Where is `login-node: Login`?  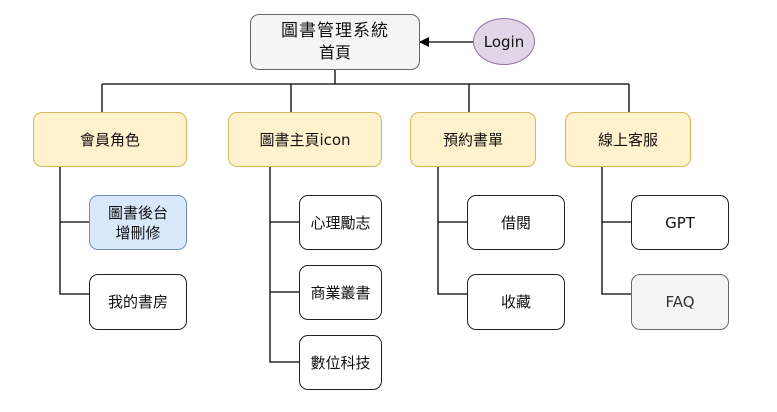
login-node: Login is located at coordinates (504, 41).